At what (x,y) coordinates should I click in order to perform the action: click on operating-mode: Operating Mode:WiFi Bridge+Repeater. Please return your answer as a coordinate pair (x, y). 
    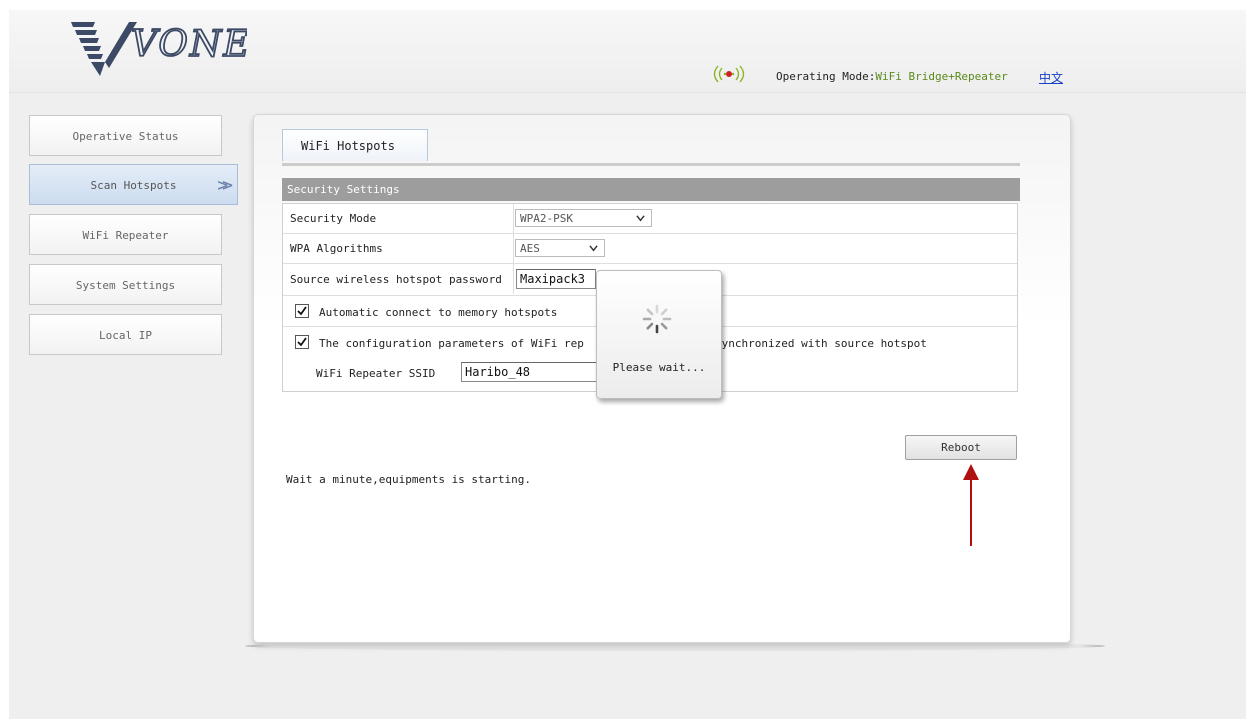
    Looking at the image, I should click on (892, 76).